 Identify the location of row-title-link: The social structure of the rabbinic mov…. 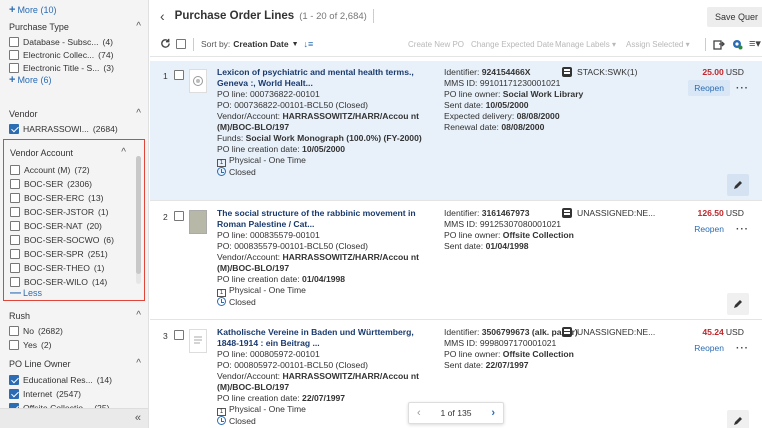
(325, 219).